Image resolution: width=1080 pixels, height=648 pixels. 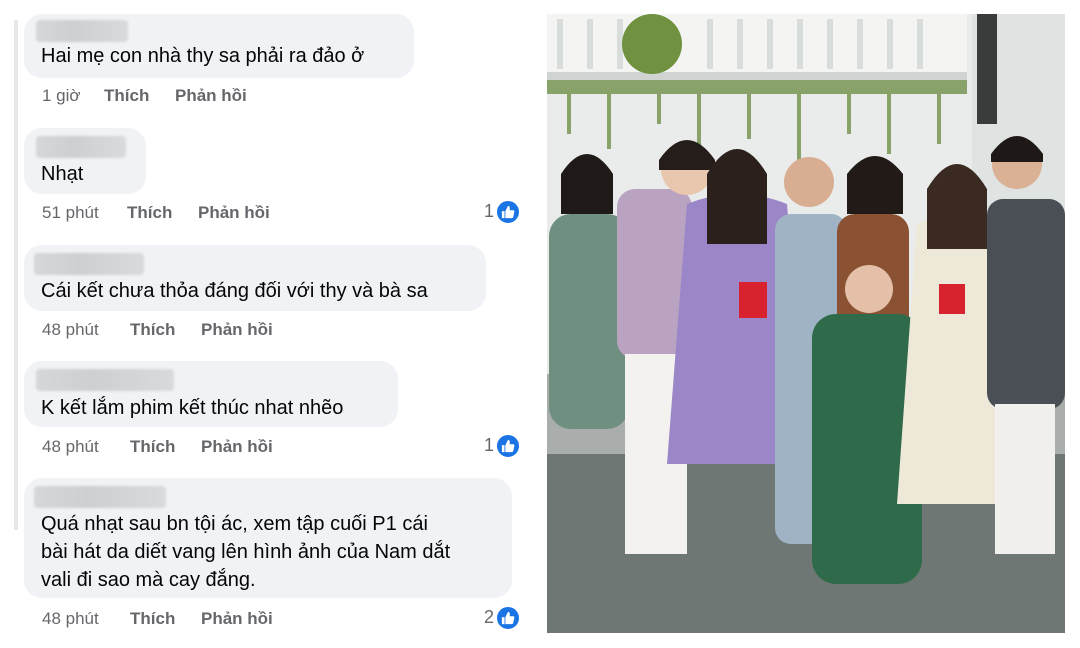 I want to click on reaction-count: 2, so click(x=488, y=617).